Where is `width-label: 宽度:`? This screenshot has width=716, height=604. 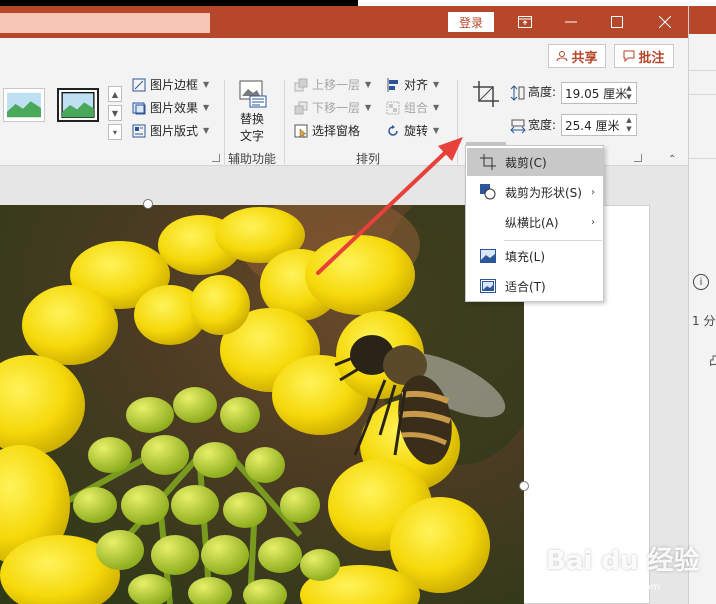
width-label: 宽度: is located at coordinates (542, 125).